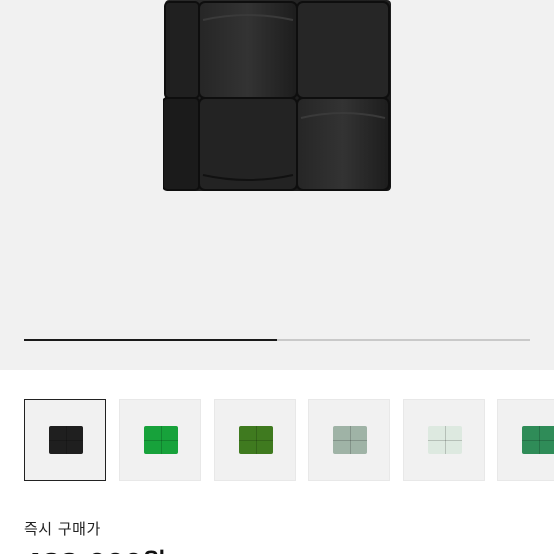 The width and height of the screenshot is (554, 554). I want to click on variant-thumb-mint, so click(444, 440).